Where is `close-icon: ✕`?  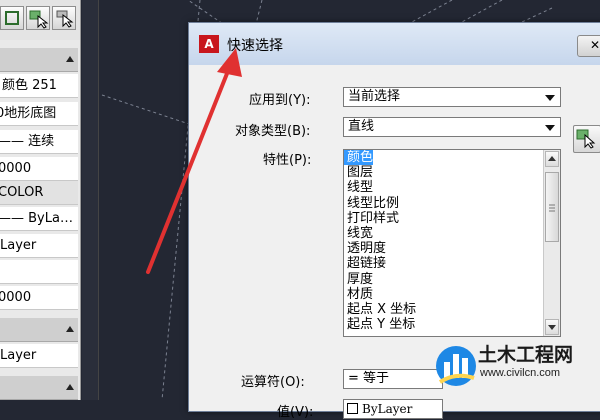
close-icon: ✕ is located at coordinates (594, 45).